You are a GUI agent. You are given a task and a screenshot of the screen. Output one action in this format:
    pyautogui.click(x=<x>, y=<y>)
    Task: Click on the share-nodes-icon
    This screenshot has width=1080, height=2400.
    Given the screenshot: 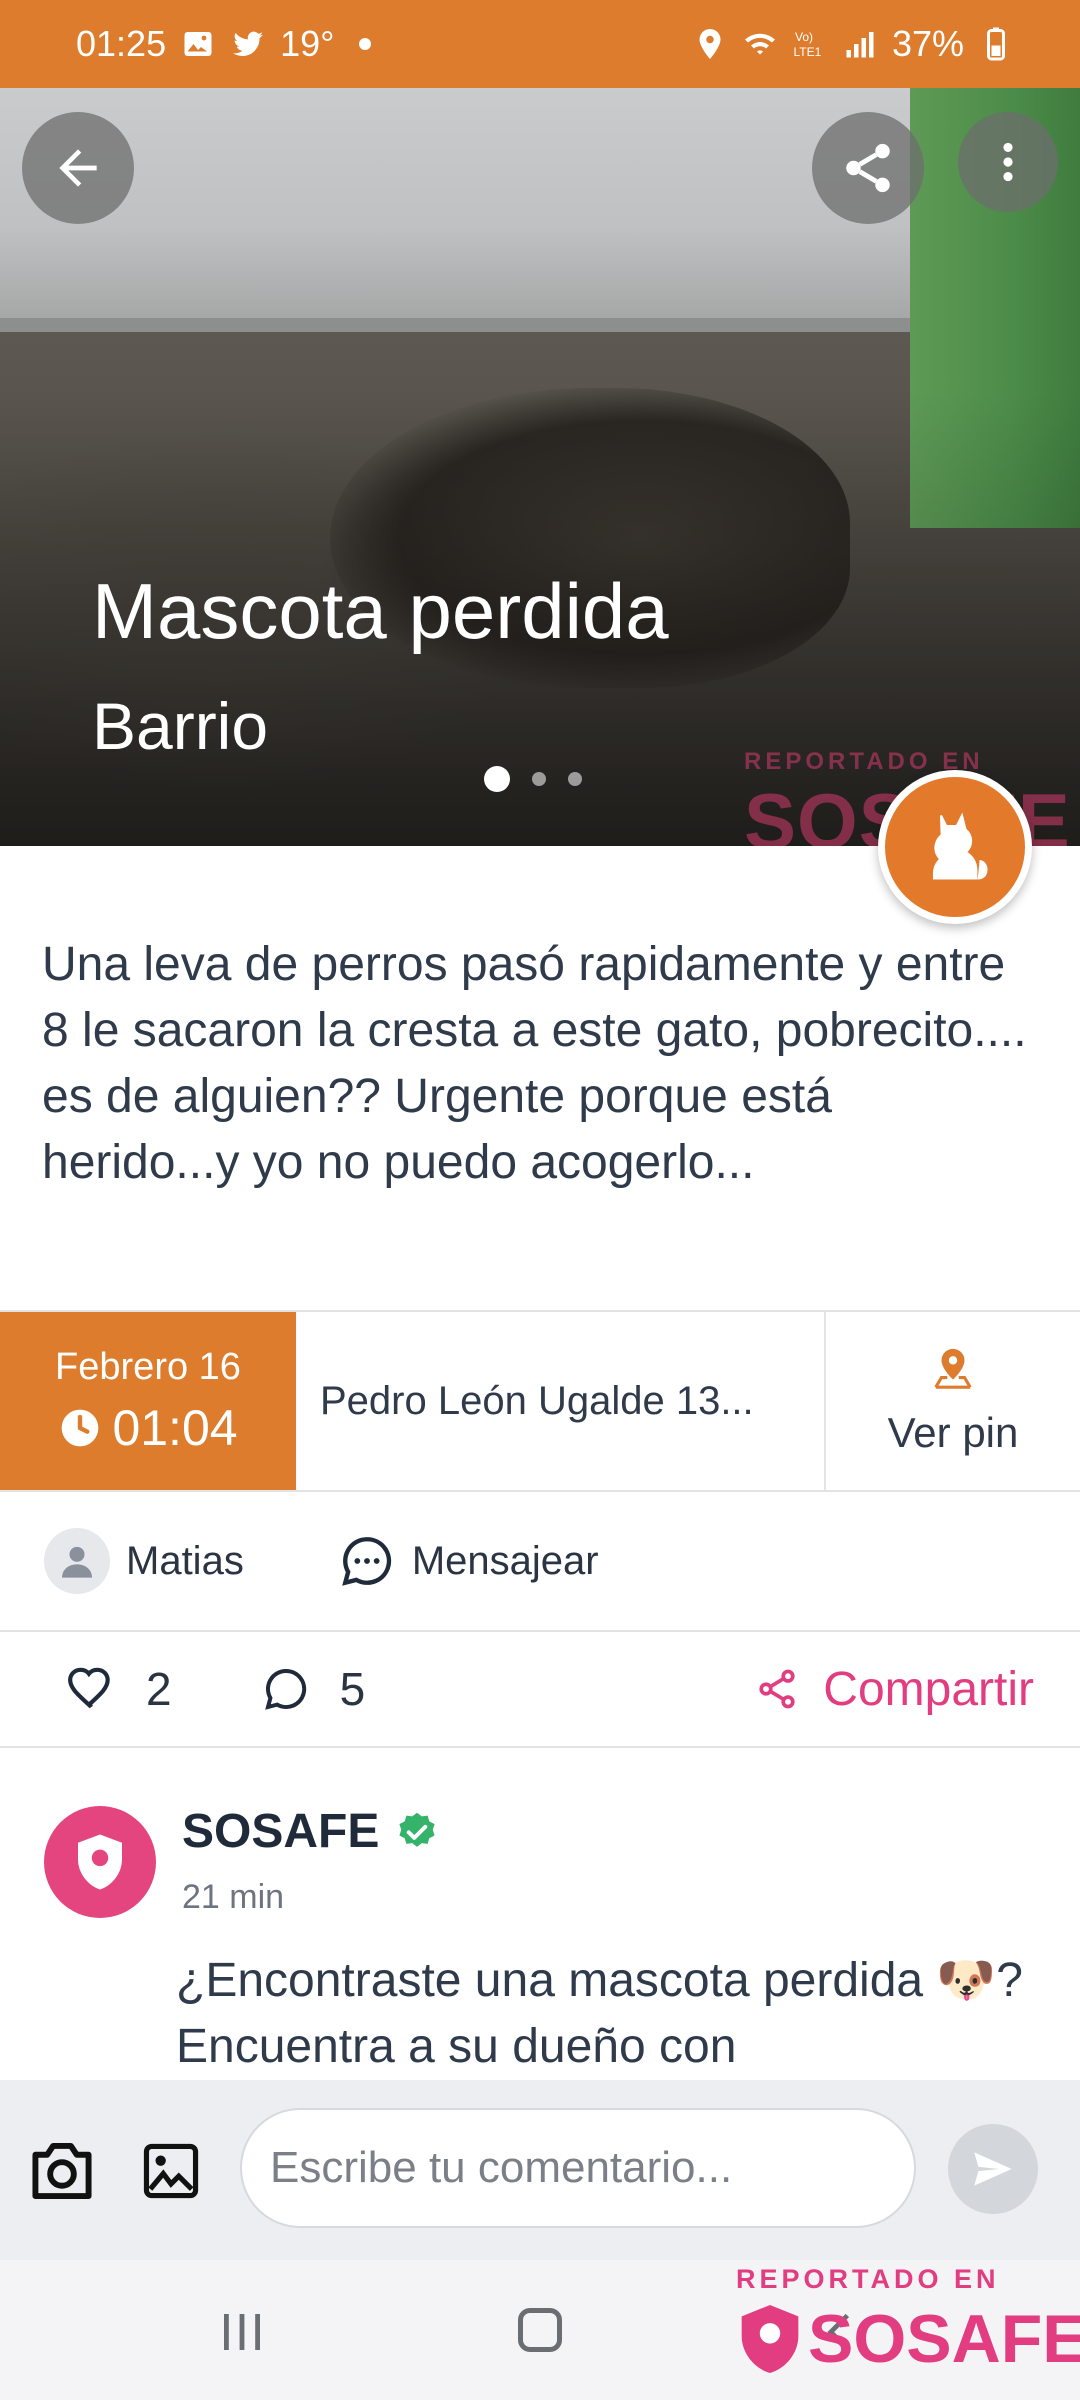 What is the action you would take?
    pyautogui.click(x=777, y=1689)
    